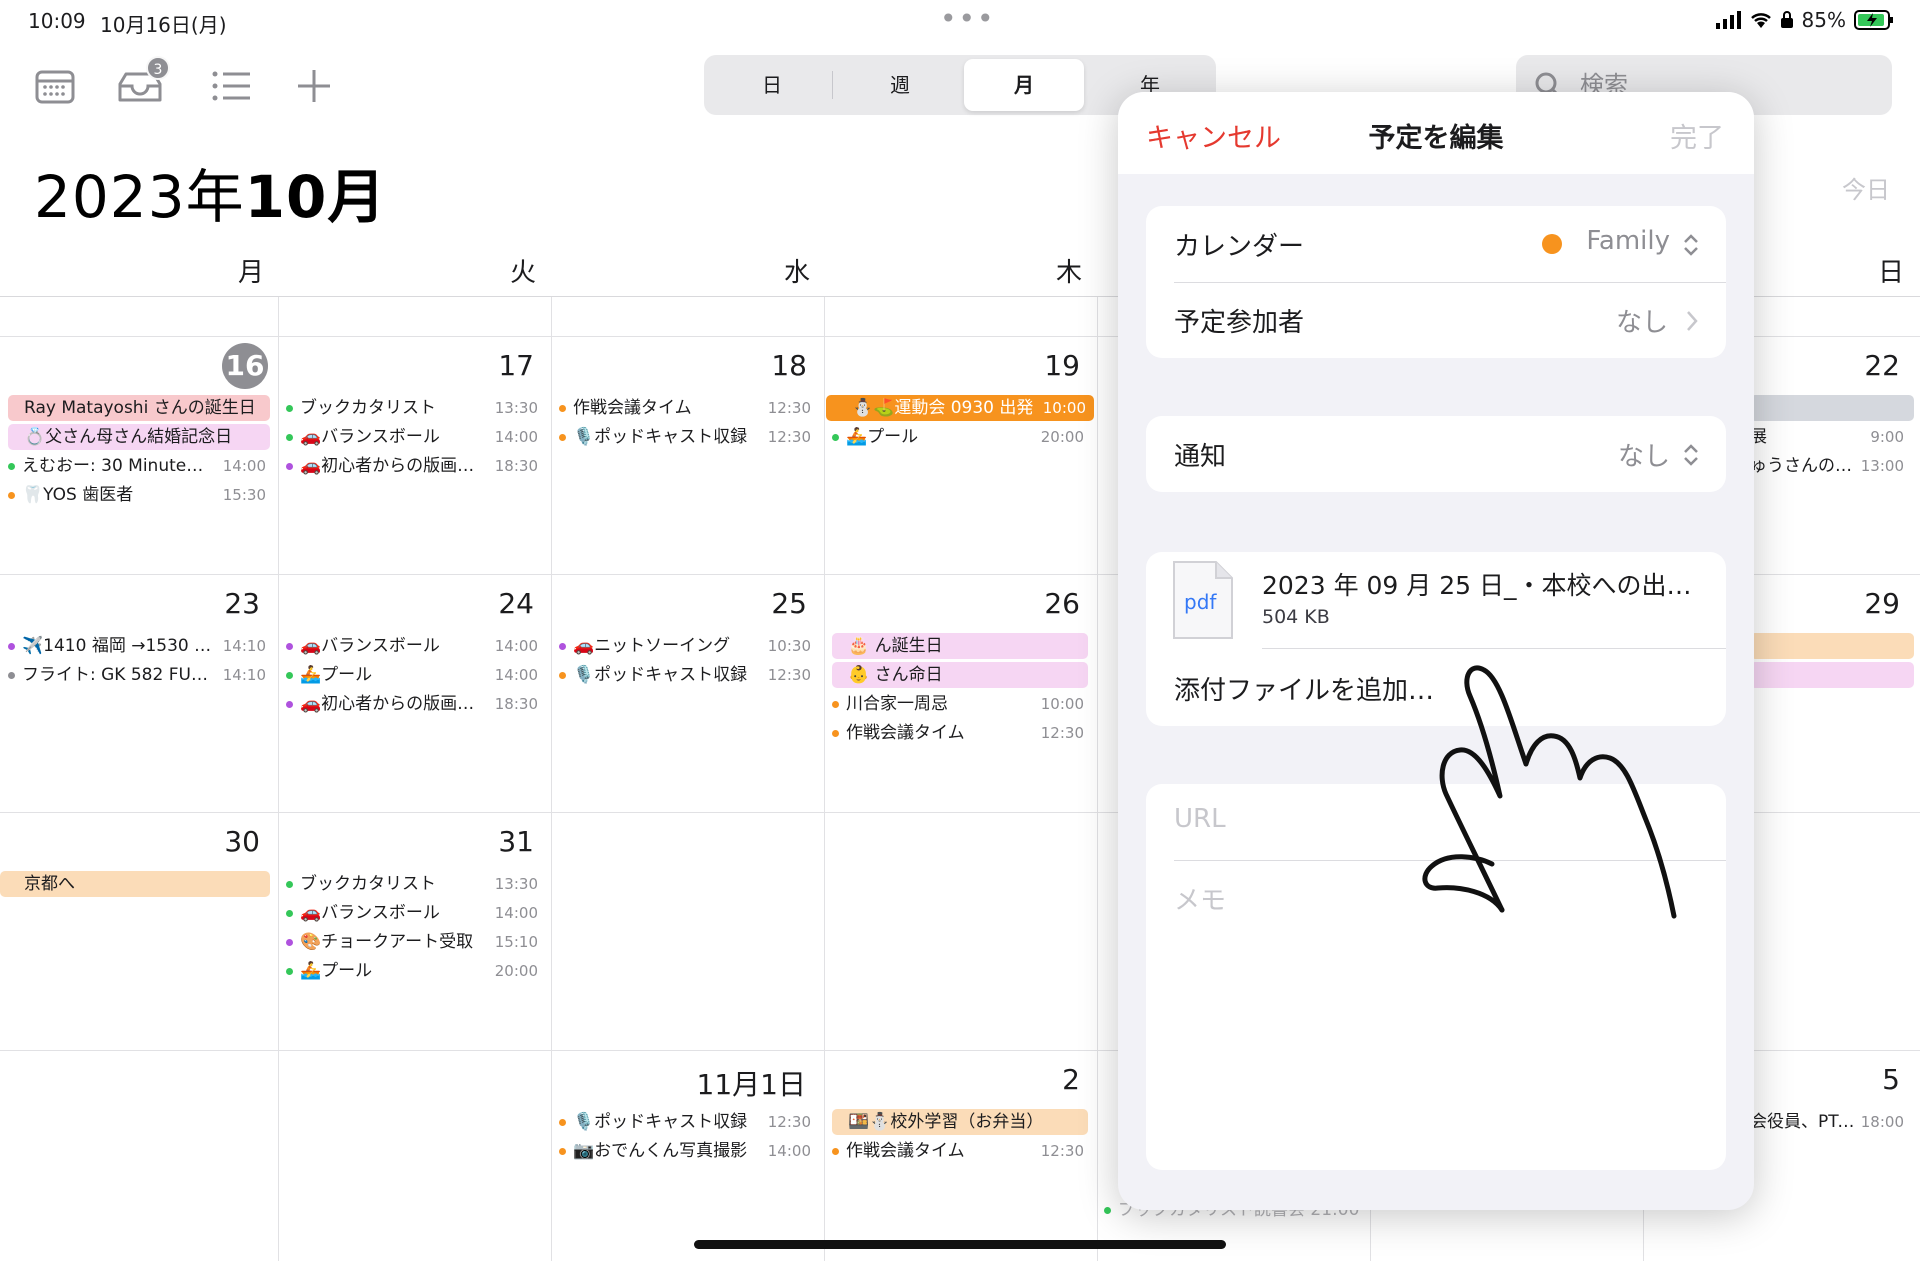 The height and width of the screenshot is (1261, 1920). Describe the element at coordinates (960, 1244) in the screenshot. I see `home-indicator` at that location.